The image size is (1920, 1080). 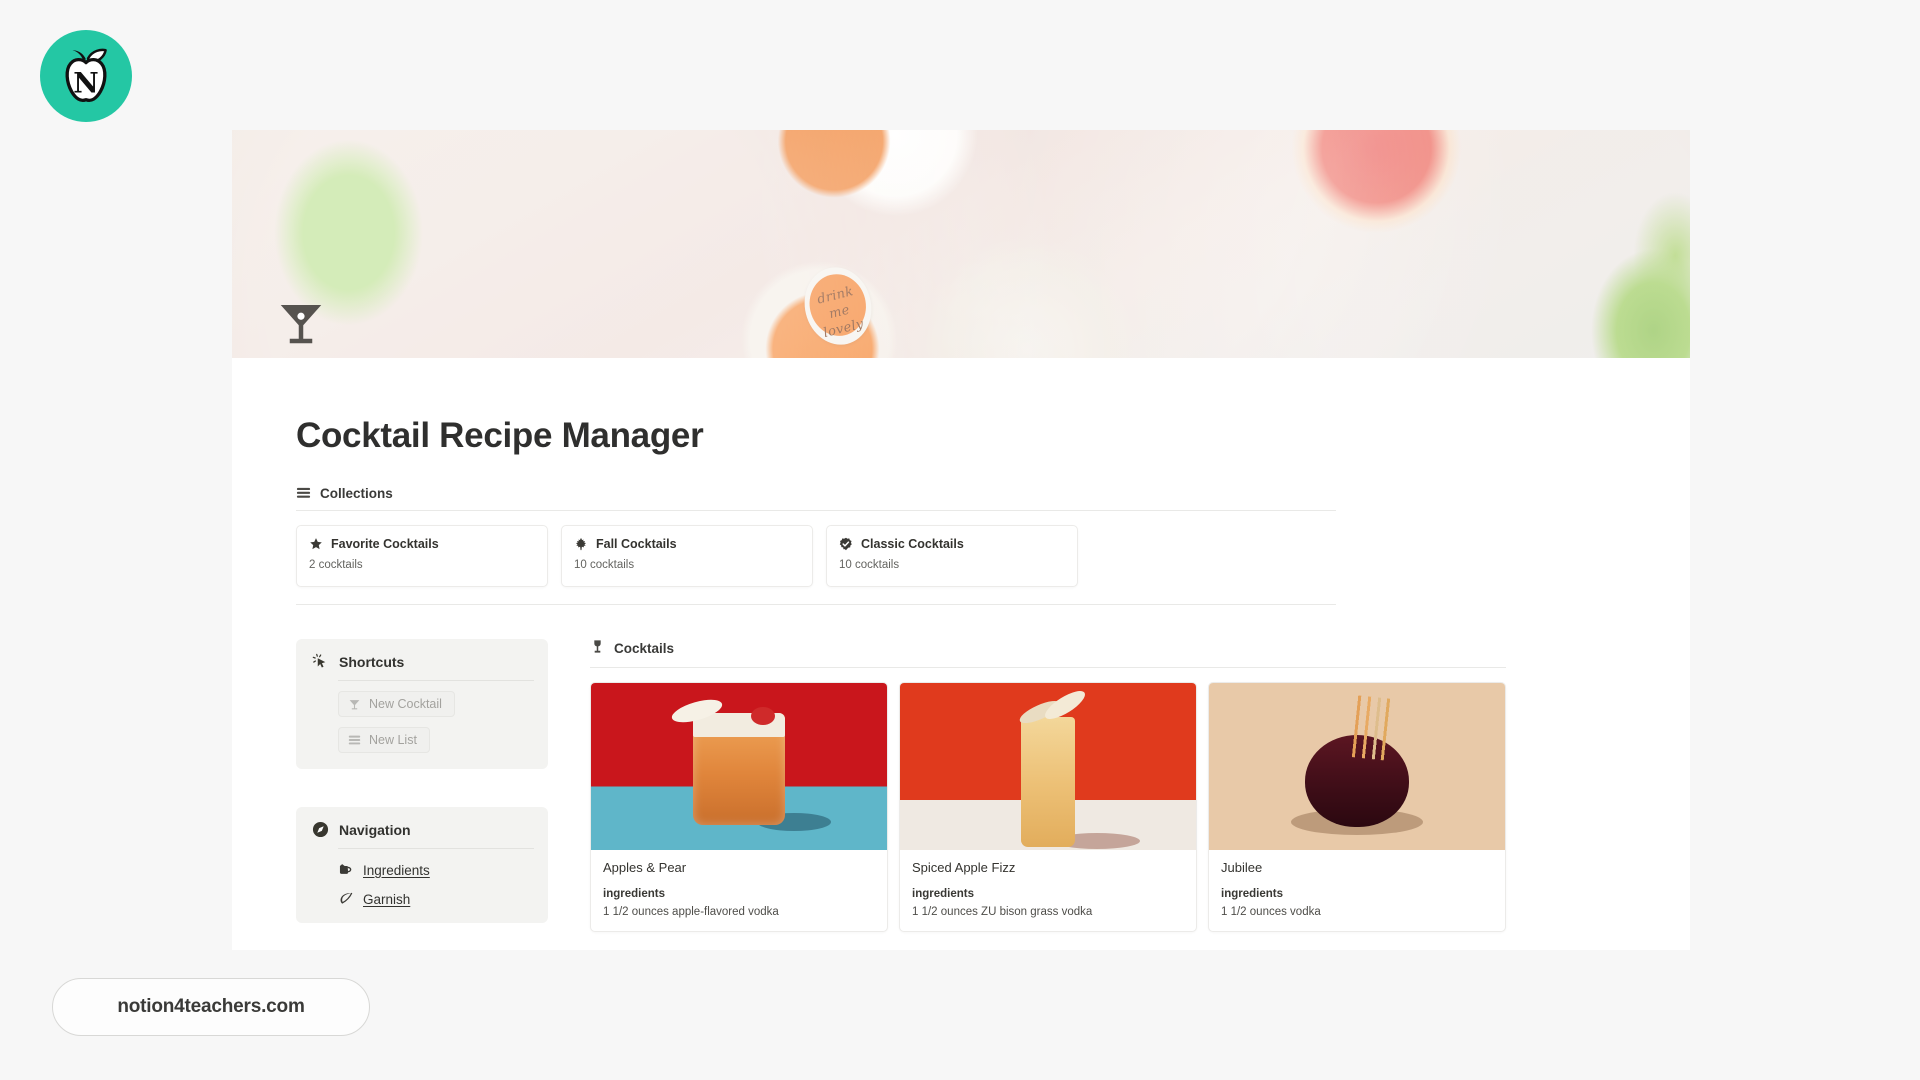 I want to click on cocktail-ingredient: 1 1/2 ounces apple-flavored vodka, so click(x=691, y=912).